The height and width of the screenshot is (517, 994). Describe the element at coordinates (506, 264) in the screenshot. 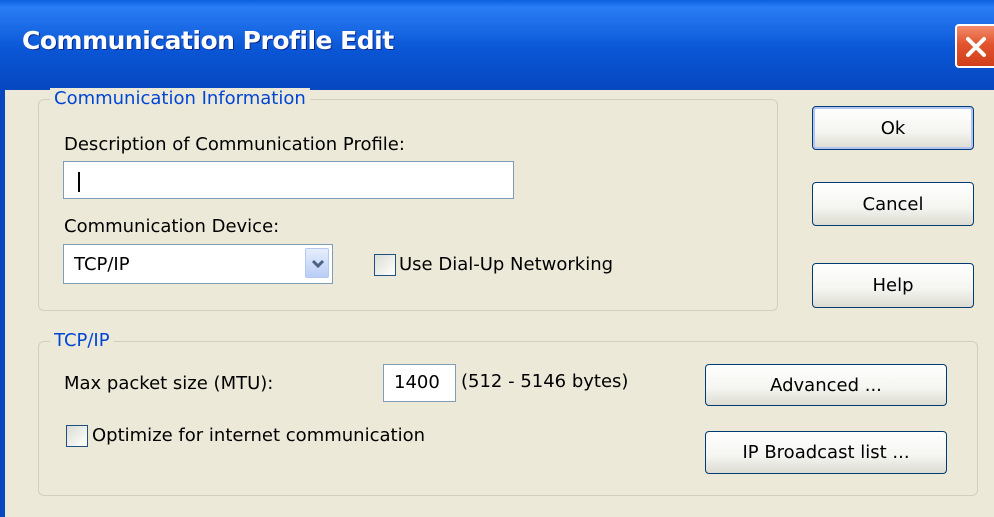

I see `dialup-label: Use Dial-Up Networking` at that location.